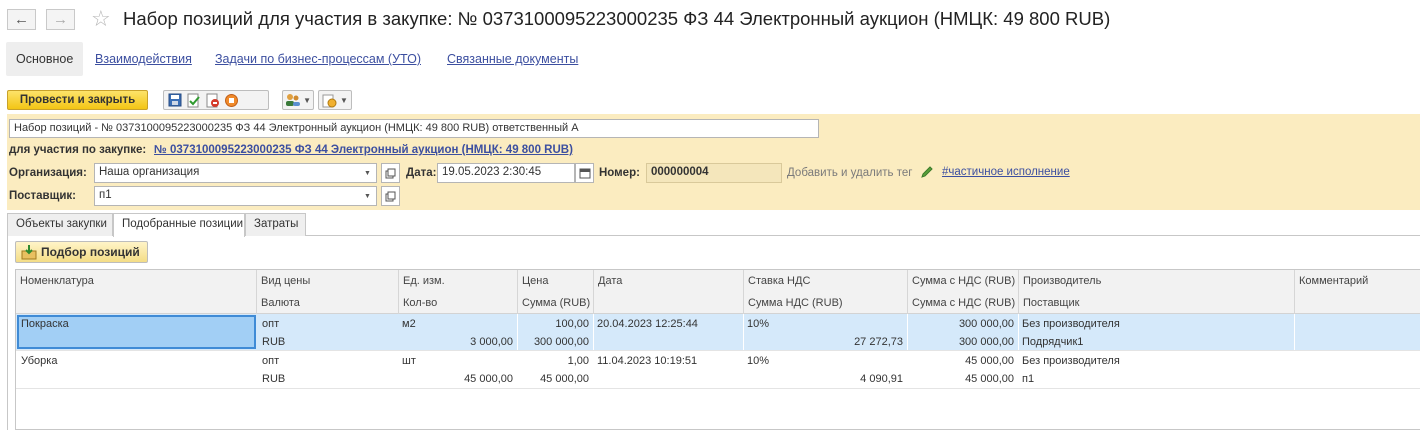 The height and width of the screenshot is (430, 1420). Describe the element at coordinates (212, 100) in the screenshot. I see `unpost-document-icon` at that location.